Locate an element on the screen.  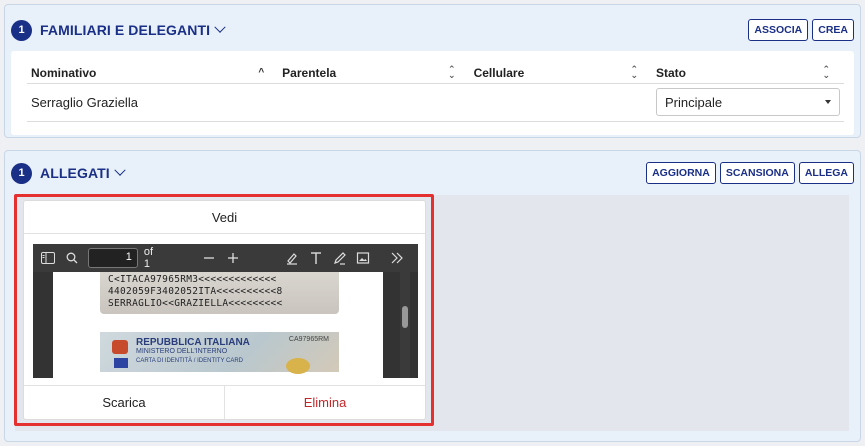
column-header-cellulare: Cellulare ⌃ ⌄ is located at coordinates (560, 73).